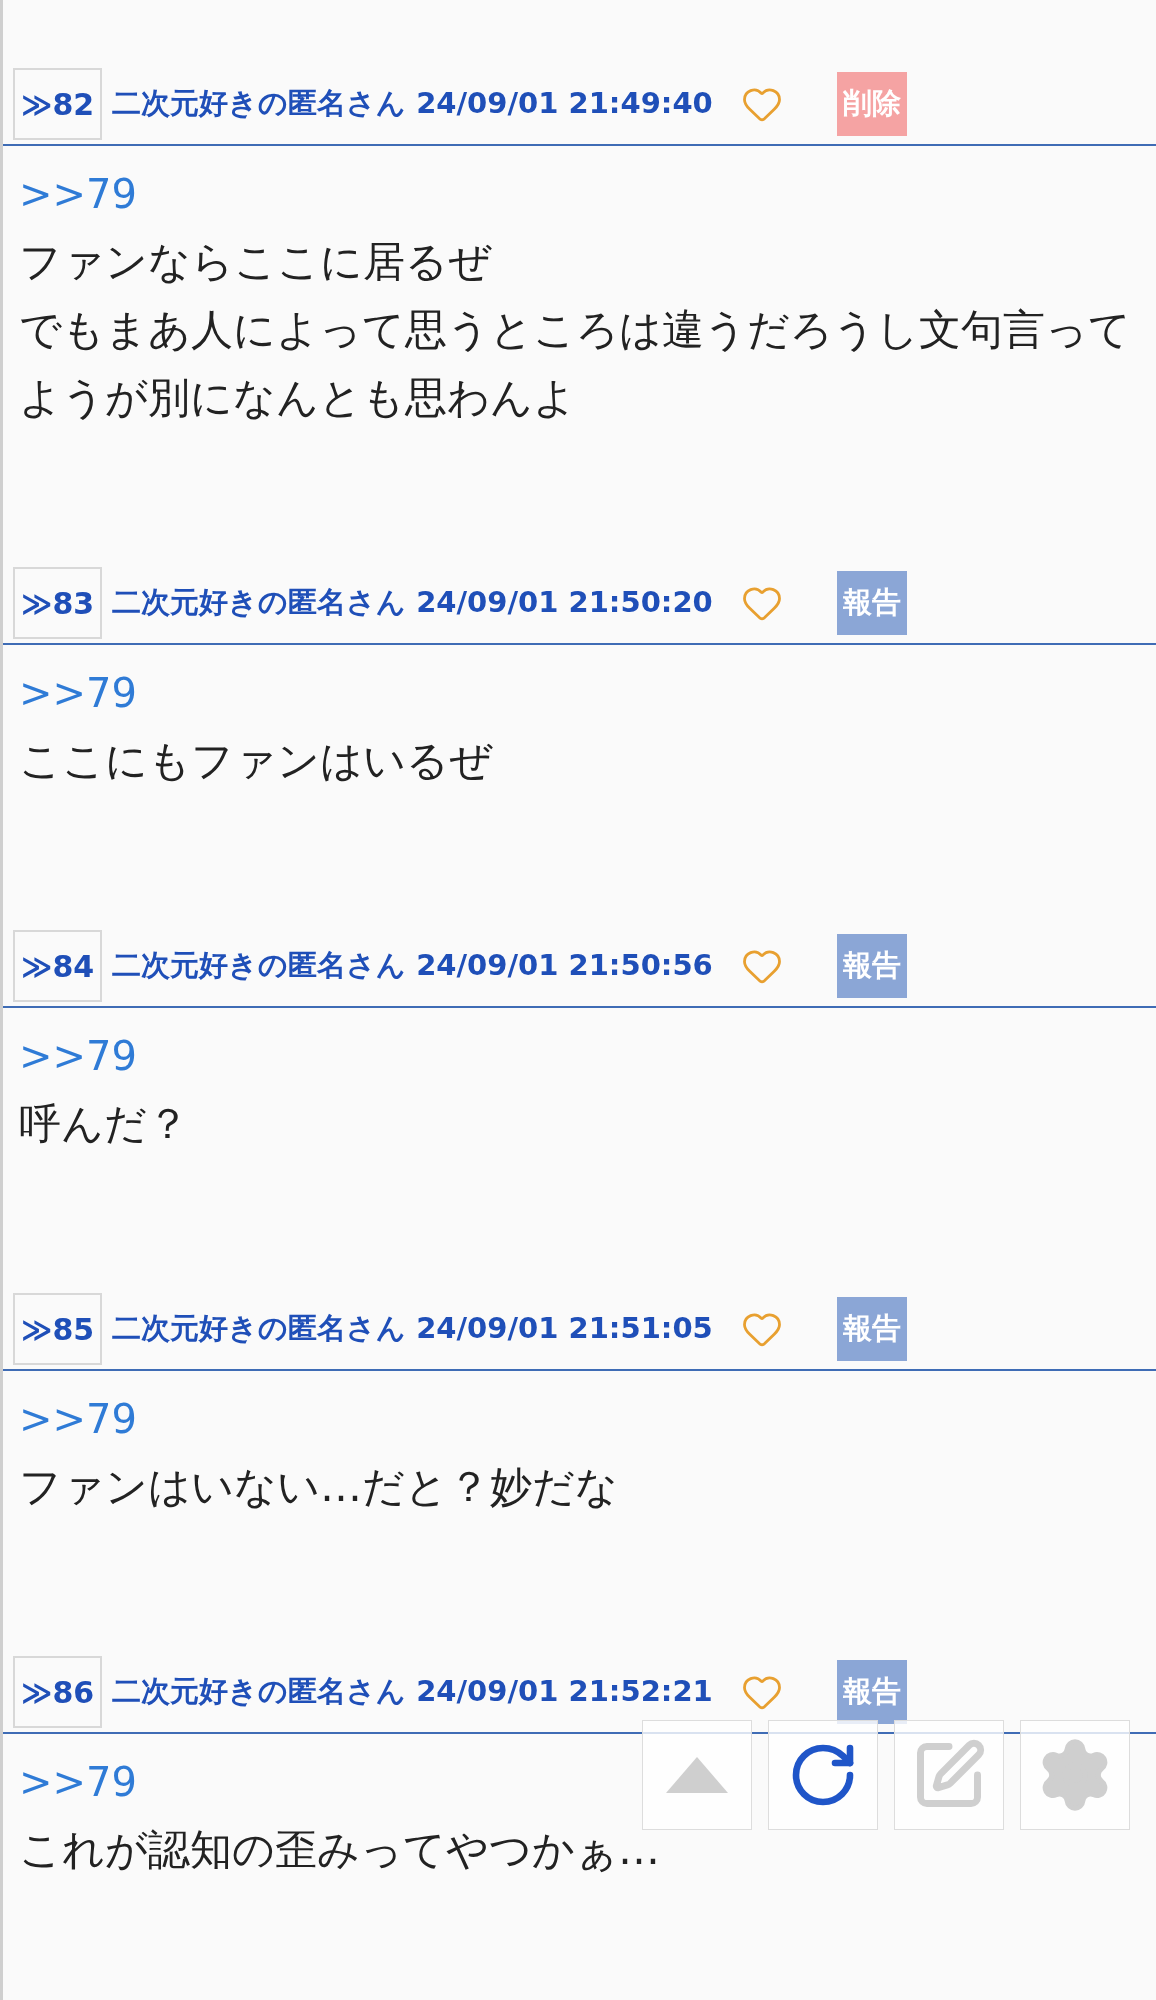  What do you see at coordinates (564, 1692) in the screenshot?
I see `post-date: 24/09/01 21:52:21` at bounding box center [564, 1692].